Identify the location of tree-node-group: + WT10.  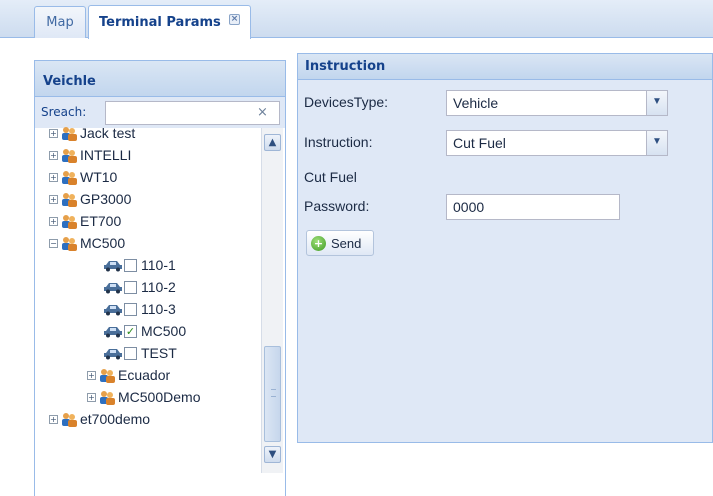
(83, 177).